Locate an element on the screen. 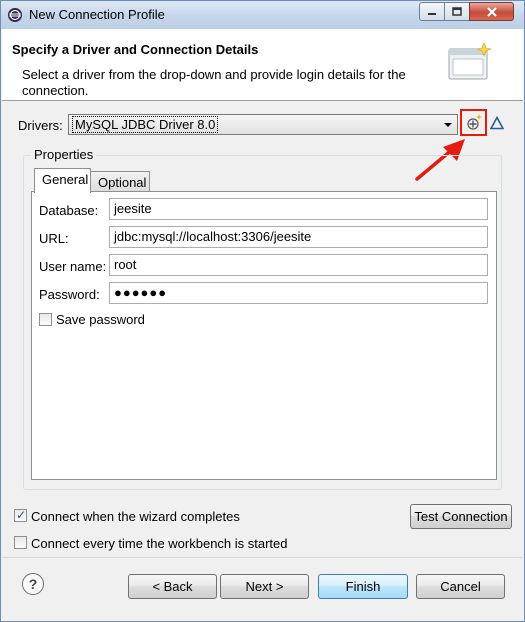  driver-selected-value: MySQL JDBC Driver 8.0 is located at coordinates (145, 124).